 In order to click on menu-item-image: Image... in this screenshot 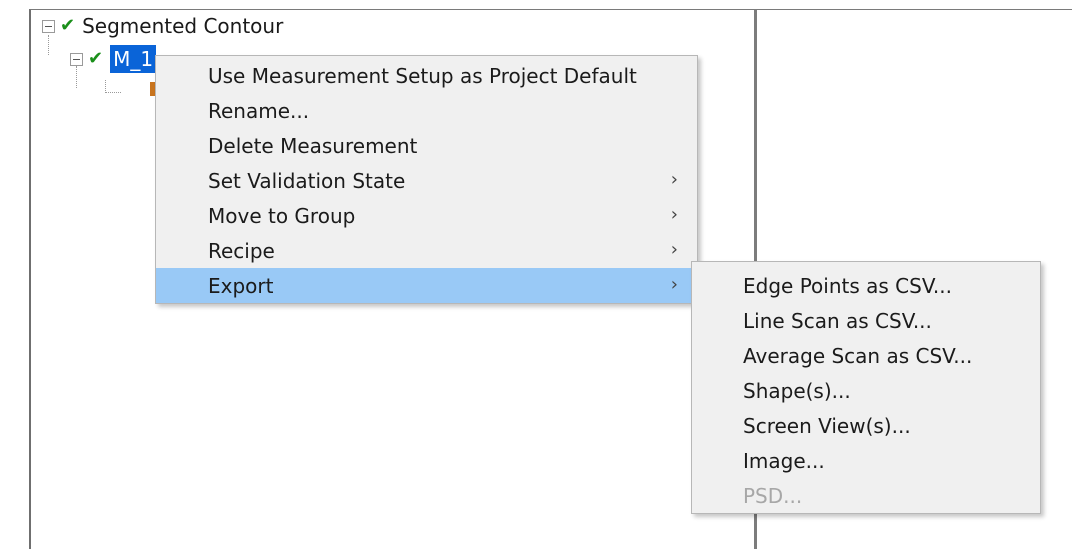, I will do `click(866, 460)`.